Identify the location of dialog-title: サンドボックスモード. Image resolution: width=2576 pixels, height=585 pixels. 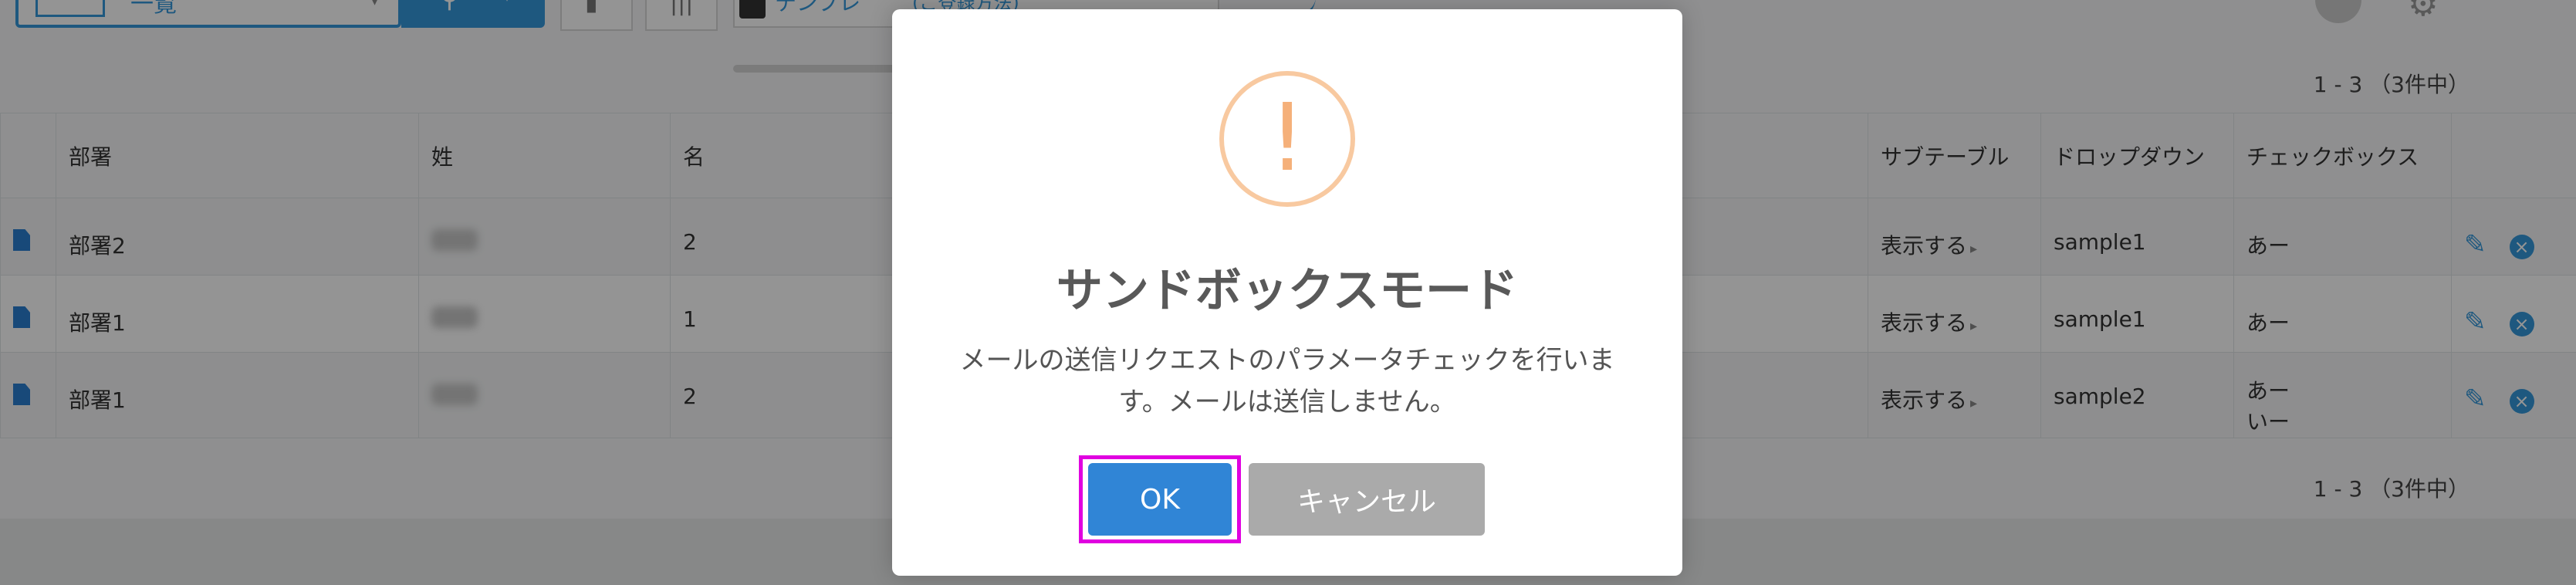
(1287, 291).